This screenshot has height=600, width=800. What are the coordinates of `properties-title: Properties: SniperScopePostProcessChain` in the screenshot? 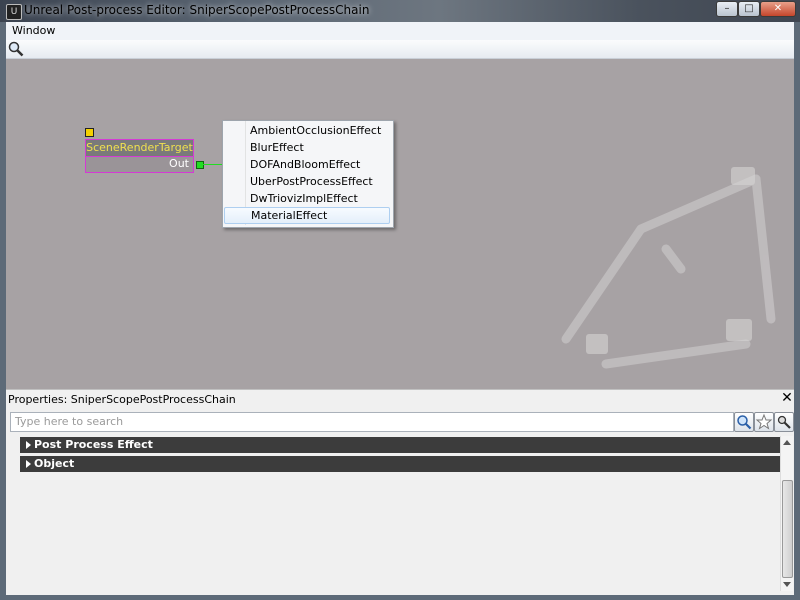 It's located at (122, 399).